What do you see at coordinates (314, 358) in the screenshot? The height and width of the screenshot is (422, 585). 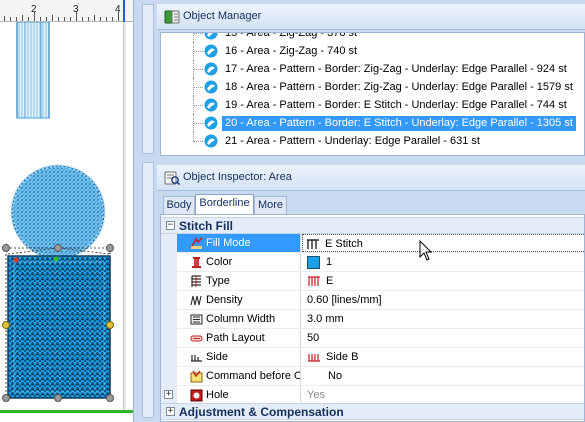 I see `side-b-icon` at bounding box center [314, 358].